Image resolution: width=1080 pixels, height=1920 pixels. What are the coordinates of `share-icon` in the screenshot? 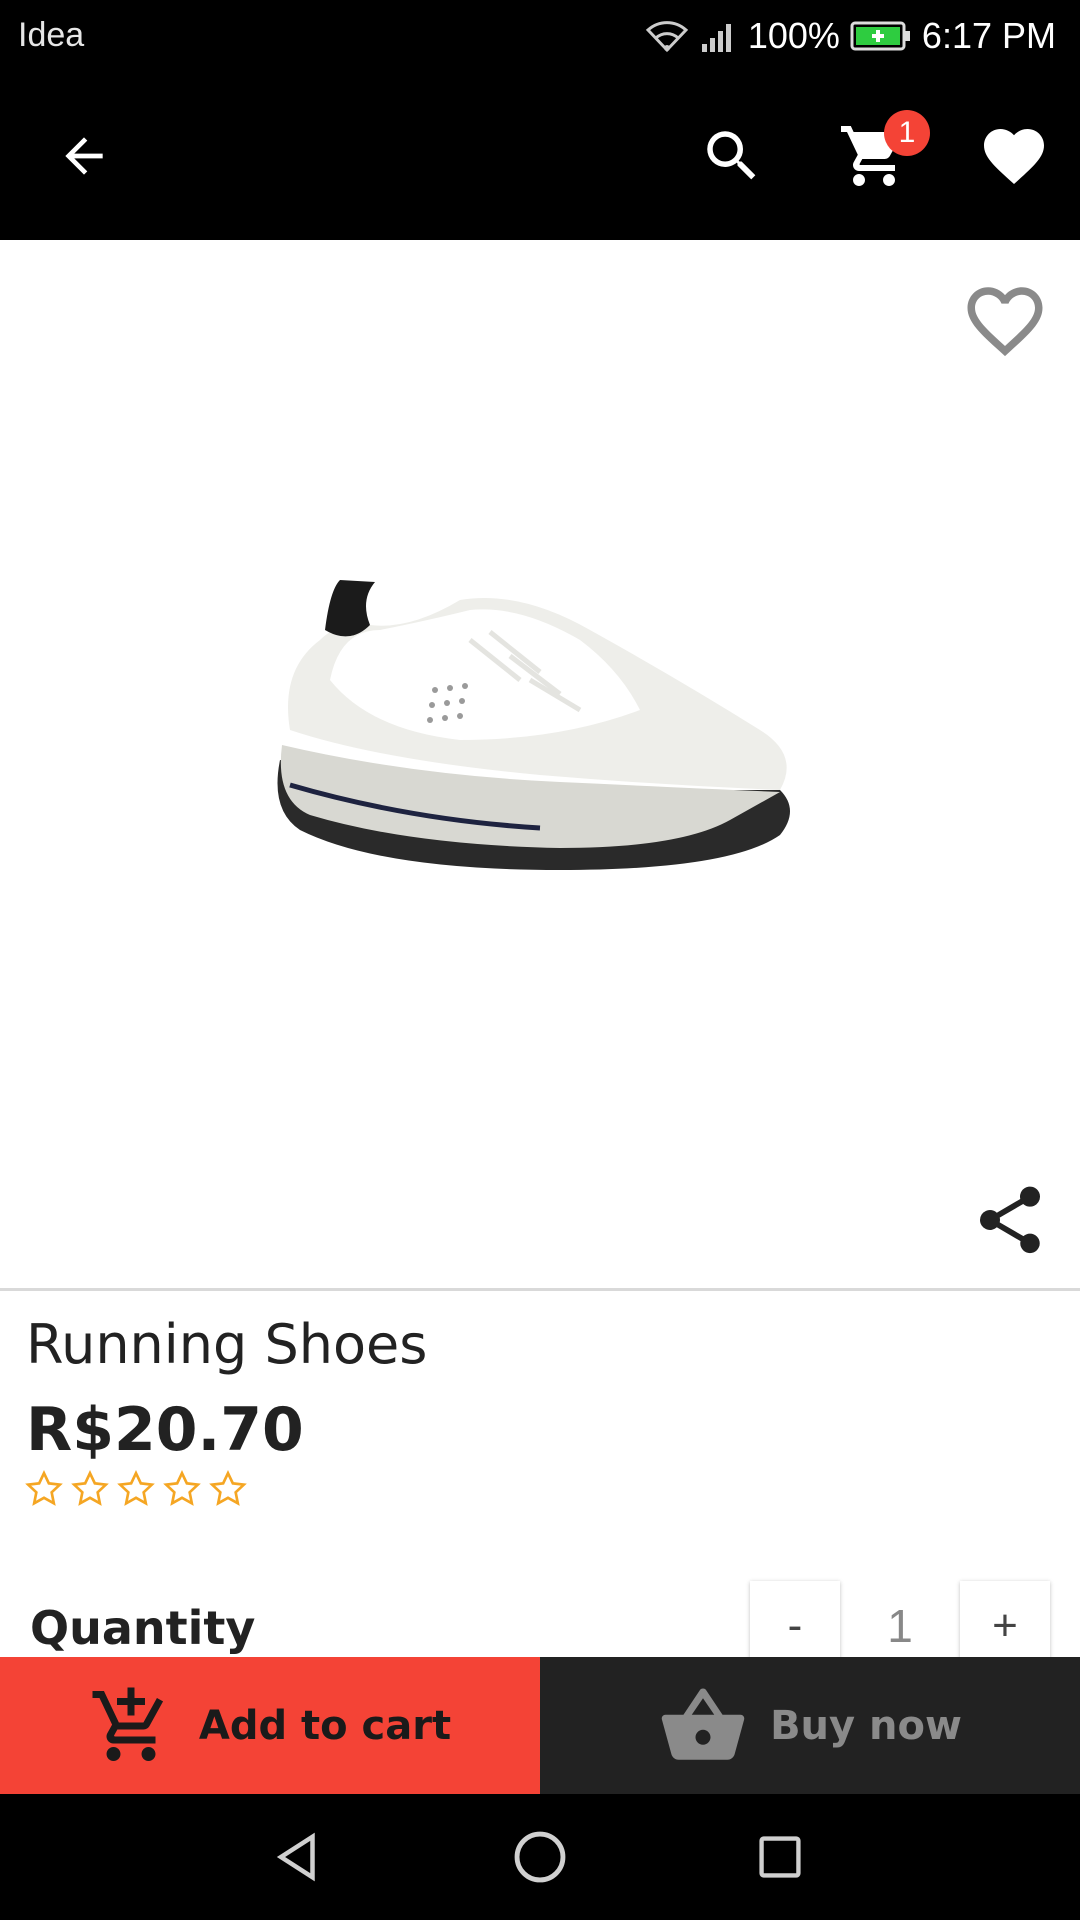 It's located at (1010, 1220).